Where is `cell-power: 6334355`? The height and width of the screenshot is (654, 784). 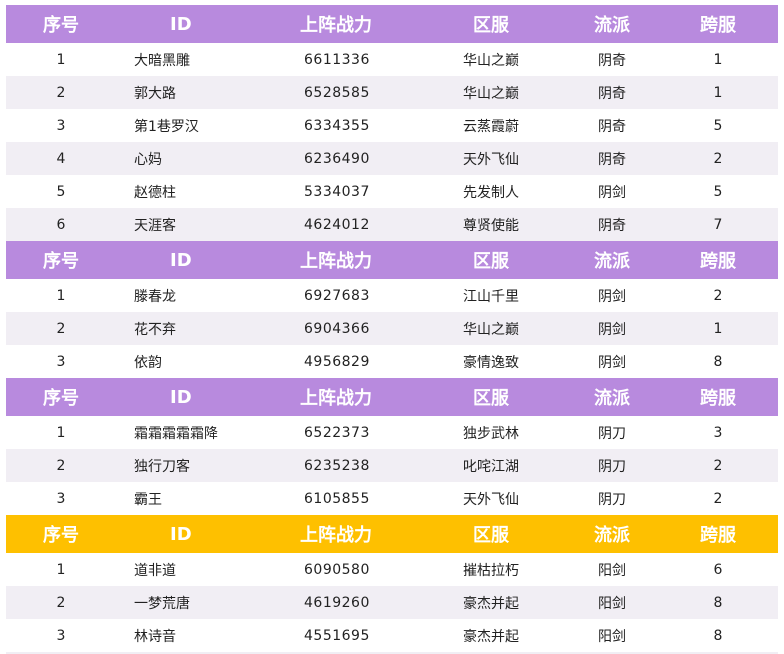
cell-power: 6334355 is located at coordinates (337, 125).